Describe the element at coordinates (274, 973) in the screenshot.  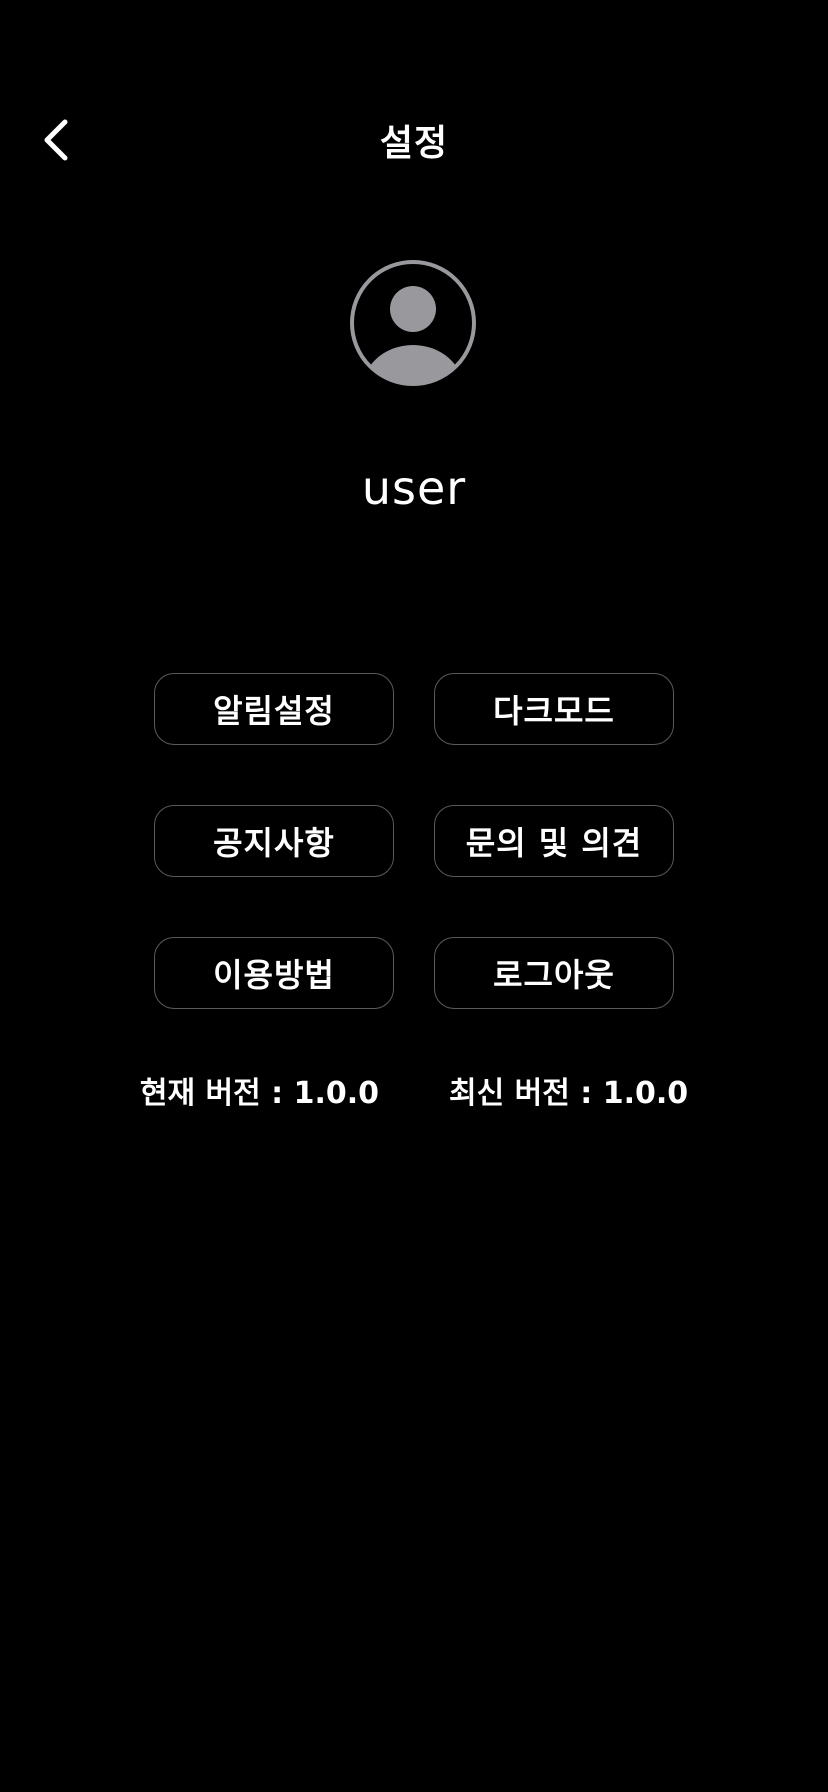
I see `how-to-use-button: 이용방법` at that location.